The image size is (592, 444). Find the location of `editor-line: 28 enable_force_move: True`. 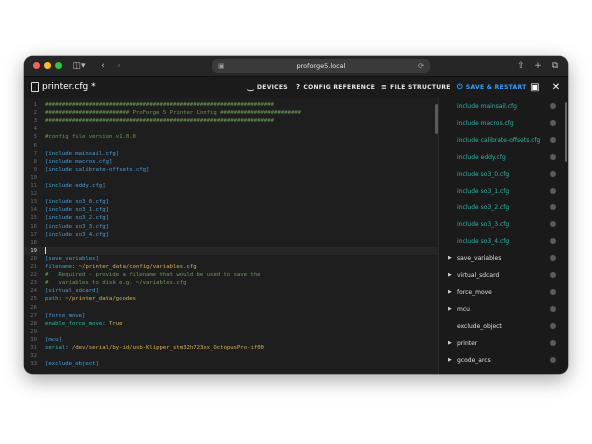

editor-line: 28 enable_force_move: True is located at coordinates (230, 324).